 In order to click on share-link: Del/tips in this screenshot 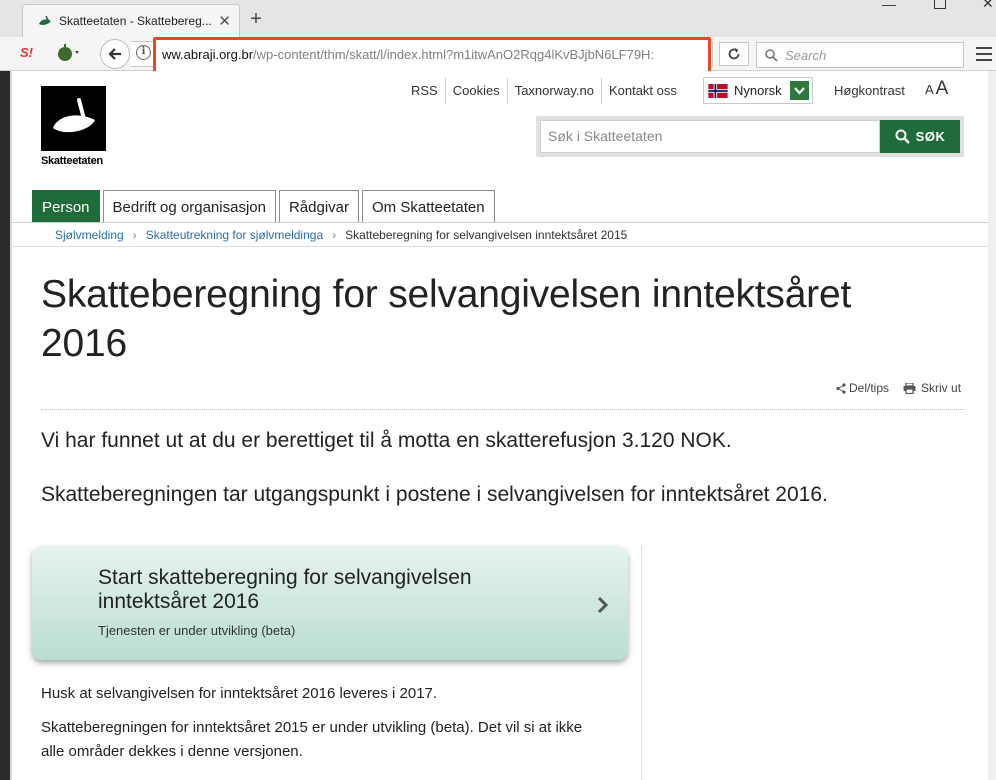, I will do `click(862, 388)`.